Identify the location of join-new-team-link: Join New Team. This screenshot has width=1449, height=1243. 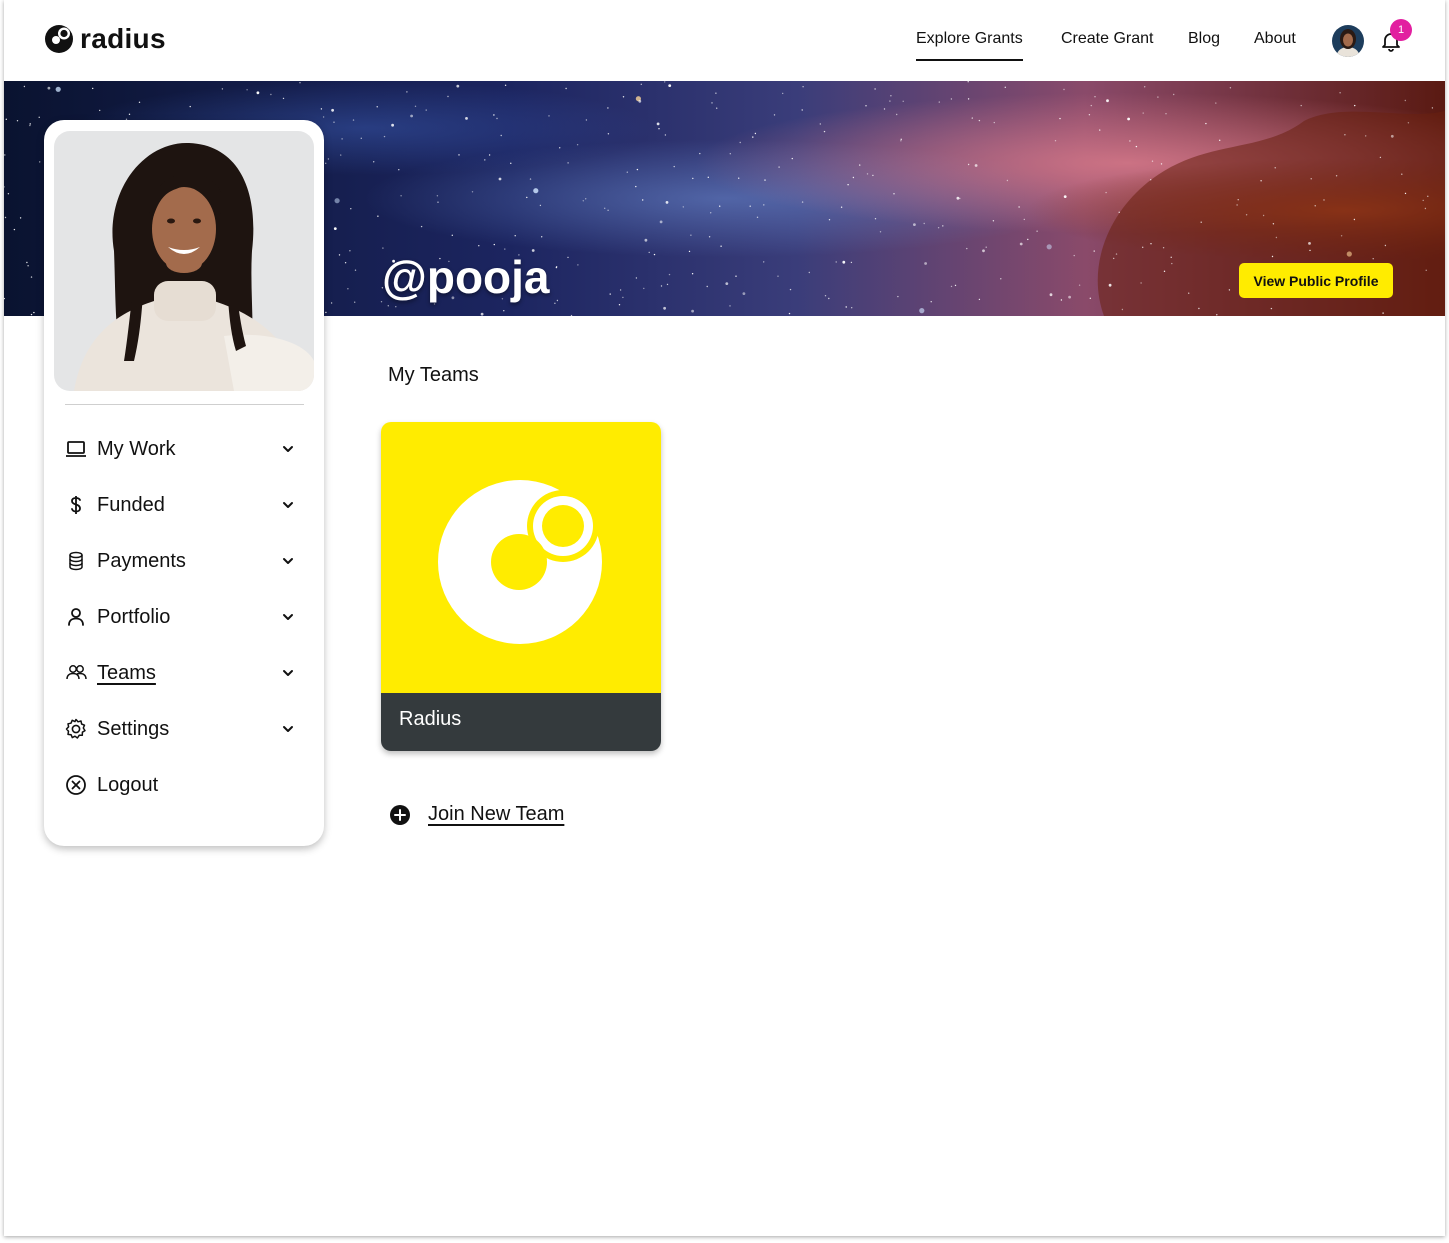
(476, 814).